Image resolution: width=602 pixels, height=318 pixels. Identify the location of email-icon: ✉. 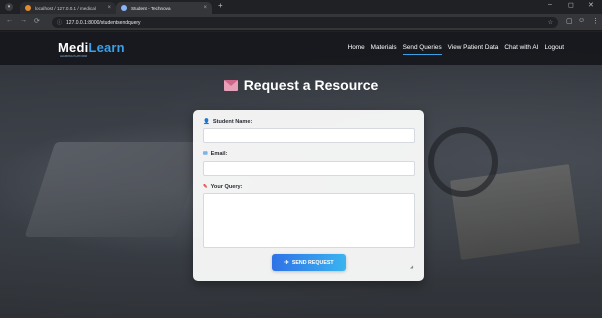
(205, 154).